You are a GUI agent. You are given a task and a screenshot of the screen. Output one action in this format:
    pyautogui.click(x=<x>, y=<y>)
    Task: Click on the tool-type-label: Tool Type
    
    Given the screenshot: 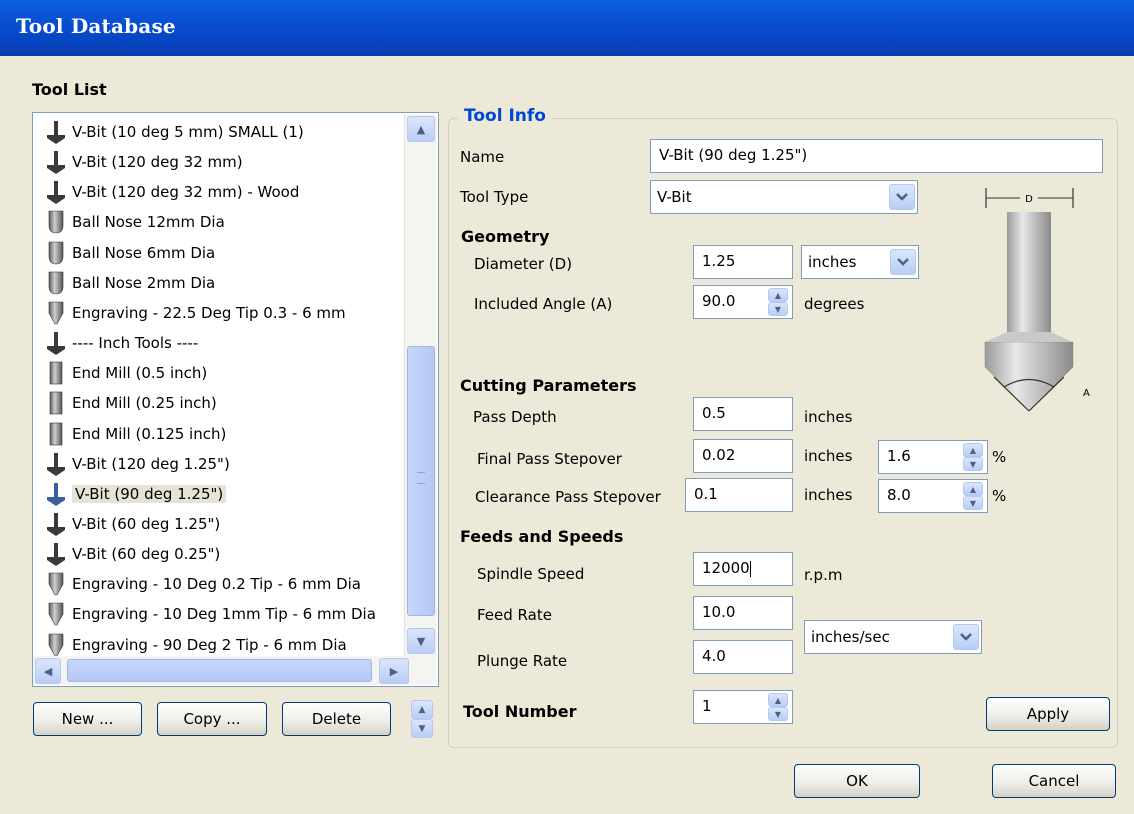 What is the action you would take?
    pyautogui.click(x=494, y=197)
    